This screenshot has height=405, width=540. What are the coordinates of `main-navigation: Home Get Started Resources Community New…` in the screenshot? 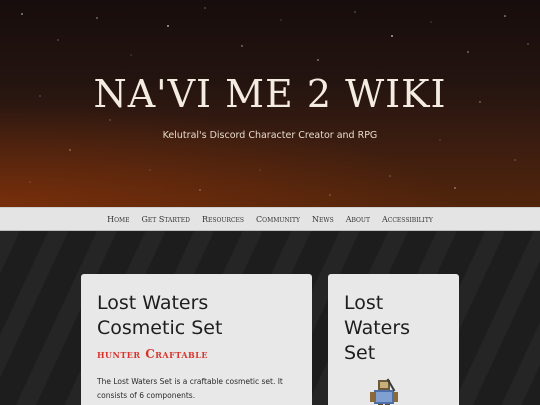 It's located at (270, 219).